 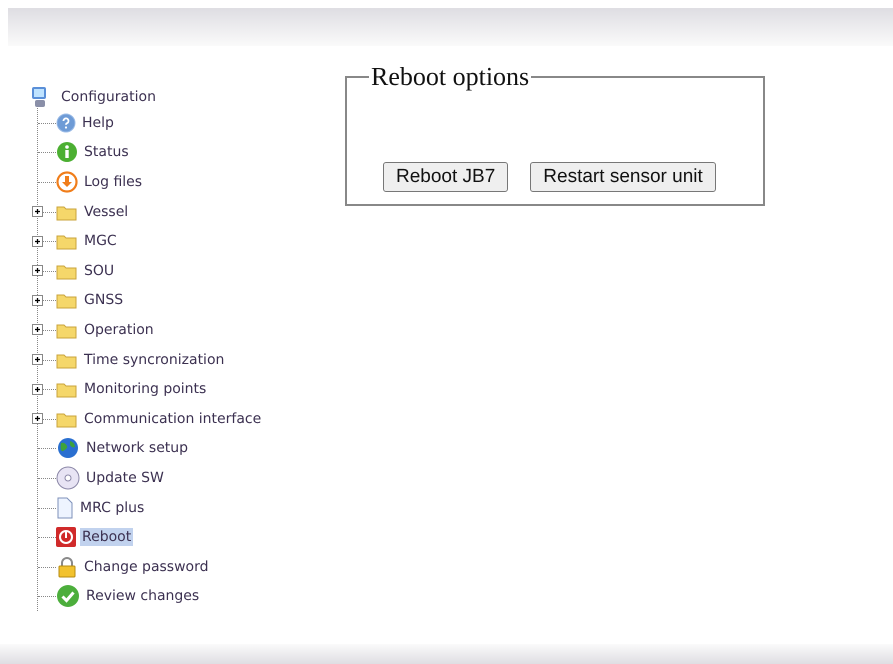 What do you see at coordinates (40, 97) in the screenshot?
I see `computer-icon` at bounding box center [40, 97].